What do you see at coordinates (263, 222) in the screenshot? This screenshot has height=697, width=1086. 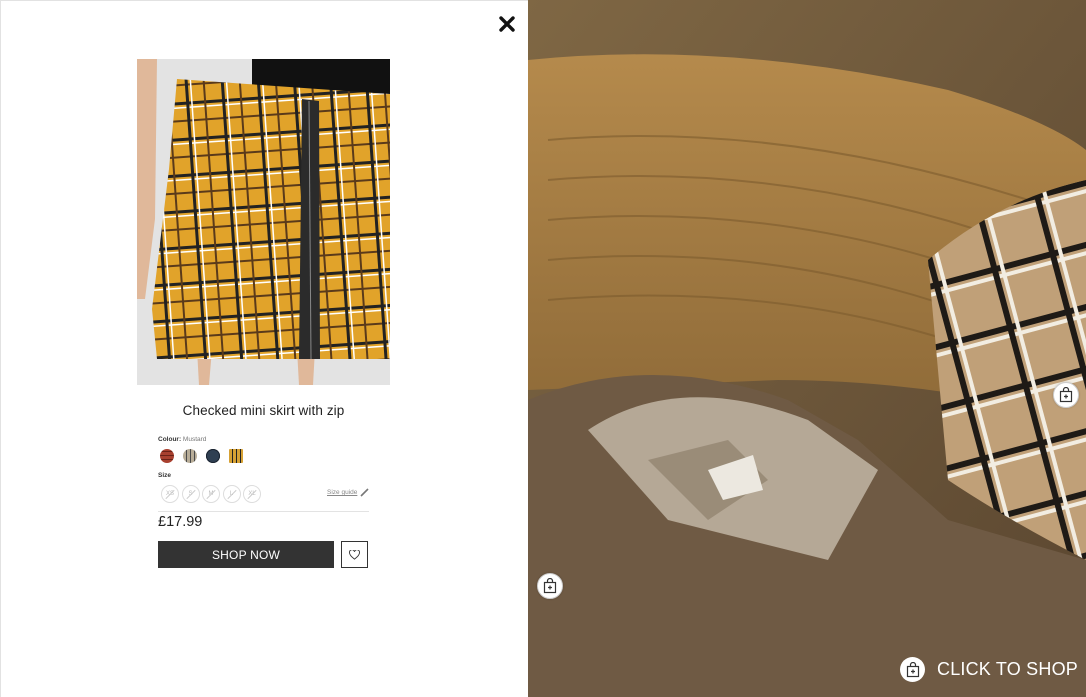 I see `product-image` at bounding box center [263, 222].